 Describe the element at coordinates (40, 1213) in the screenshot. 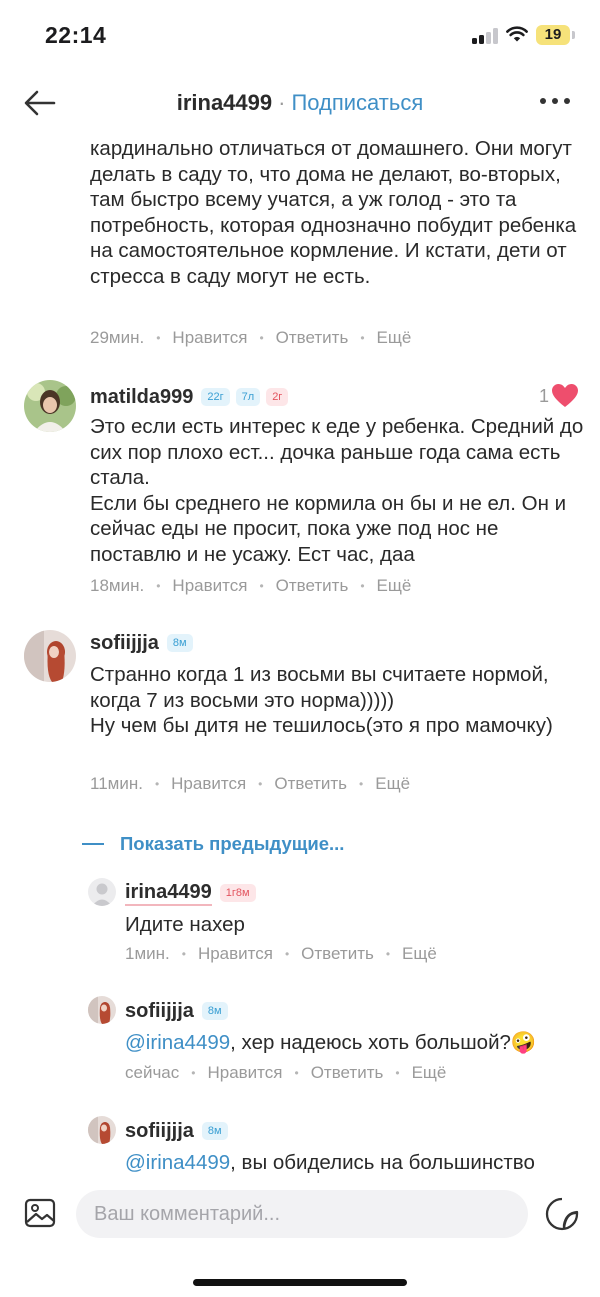

I see `image-icon` at that location.